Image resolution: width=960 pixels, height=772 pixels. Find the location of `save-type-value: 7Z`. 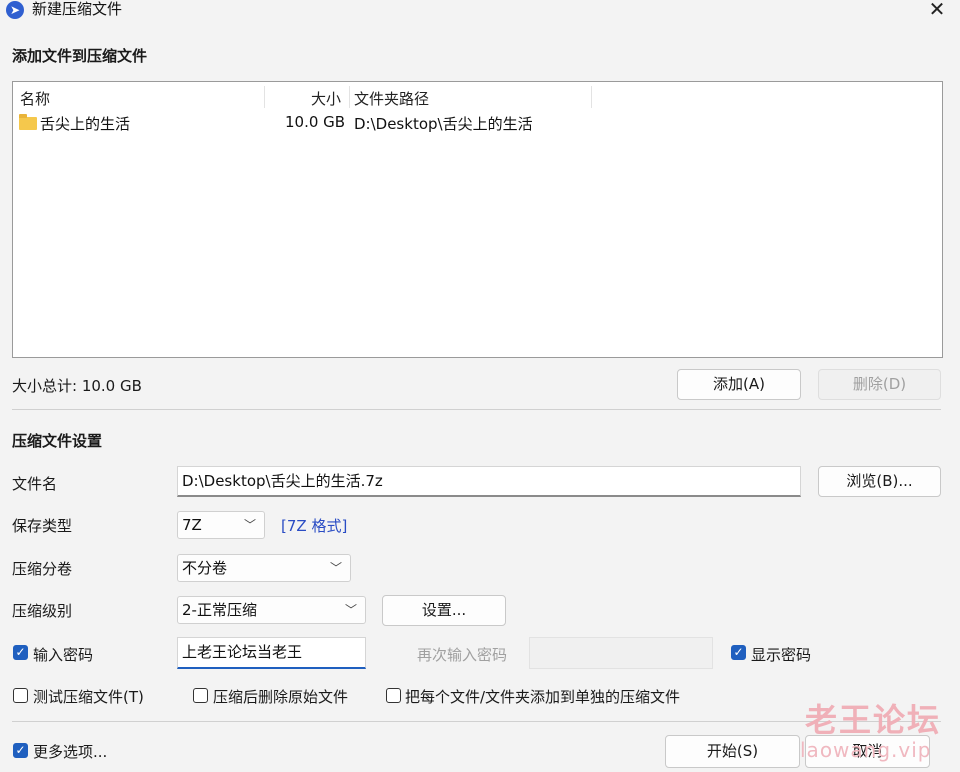

save-type-value: 7Z is located at coordinates (192, 525).